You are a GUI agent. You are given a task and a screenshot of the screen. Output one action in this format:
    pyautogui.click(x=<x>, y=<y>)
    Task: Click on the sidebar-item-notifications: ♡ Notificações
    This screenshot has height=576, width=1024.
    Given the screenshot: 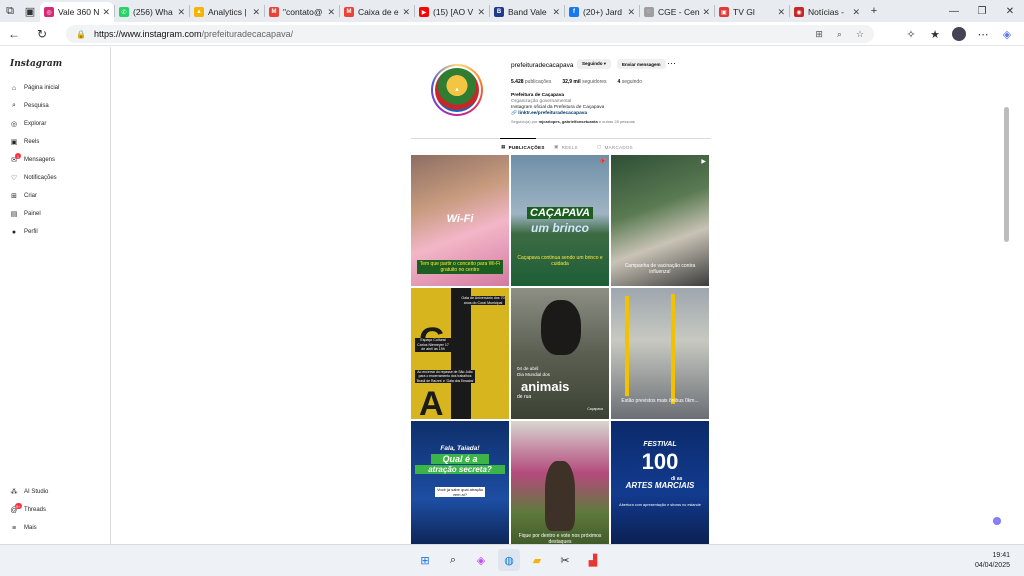 What is the action you would take?
    pyautogui.click(x=33, y=178)
    